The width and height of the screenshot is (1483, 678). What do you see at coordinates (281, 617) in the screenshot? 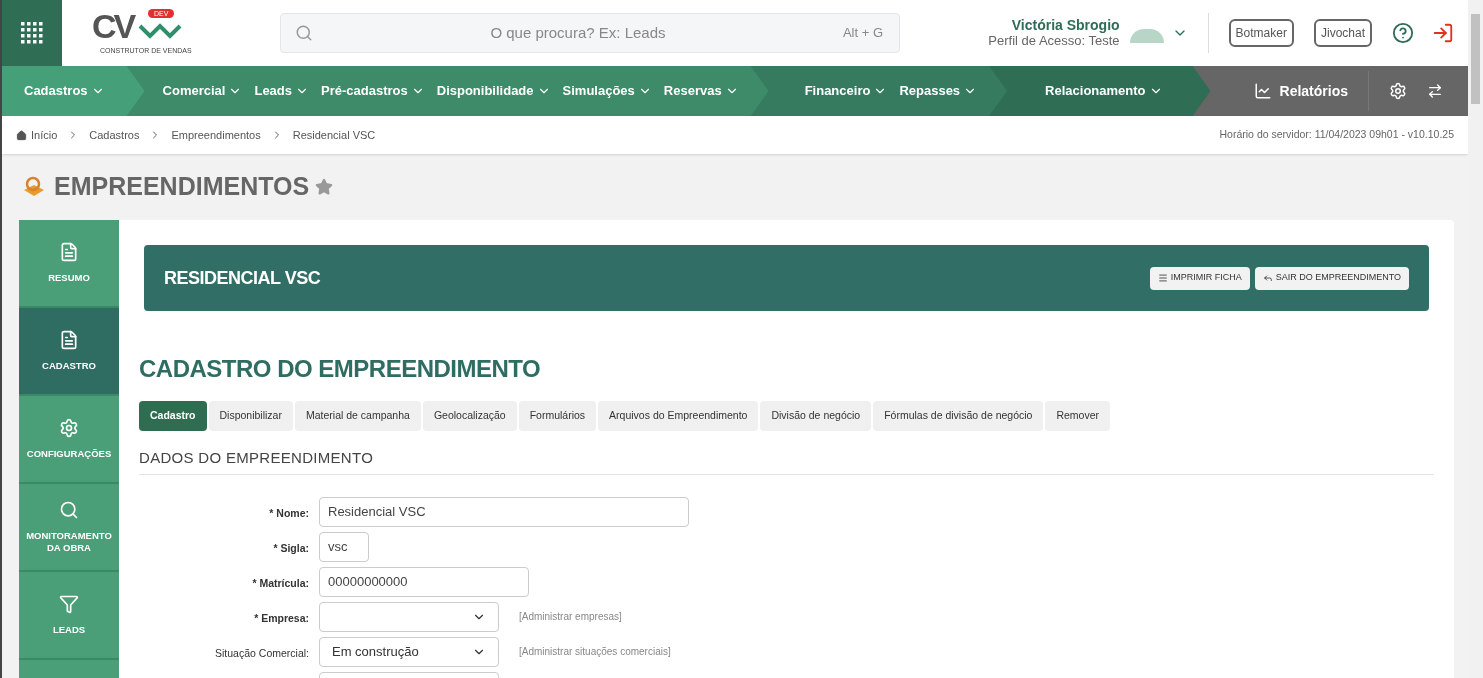
I see `field-label: * Empresa:` at bounding box center [281, 617].